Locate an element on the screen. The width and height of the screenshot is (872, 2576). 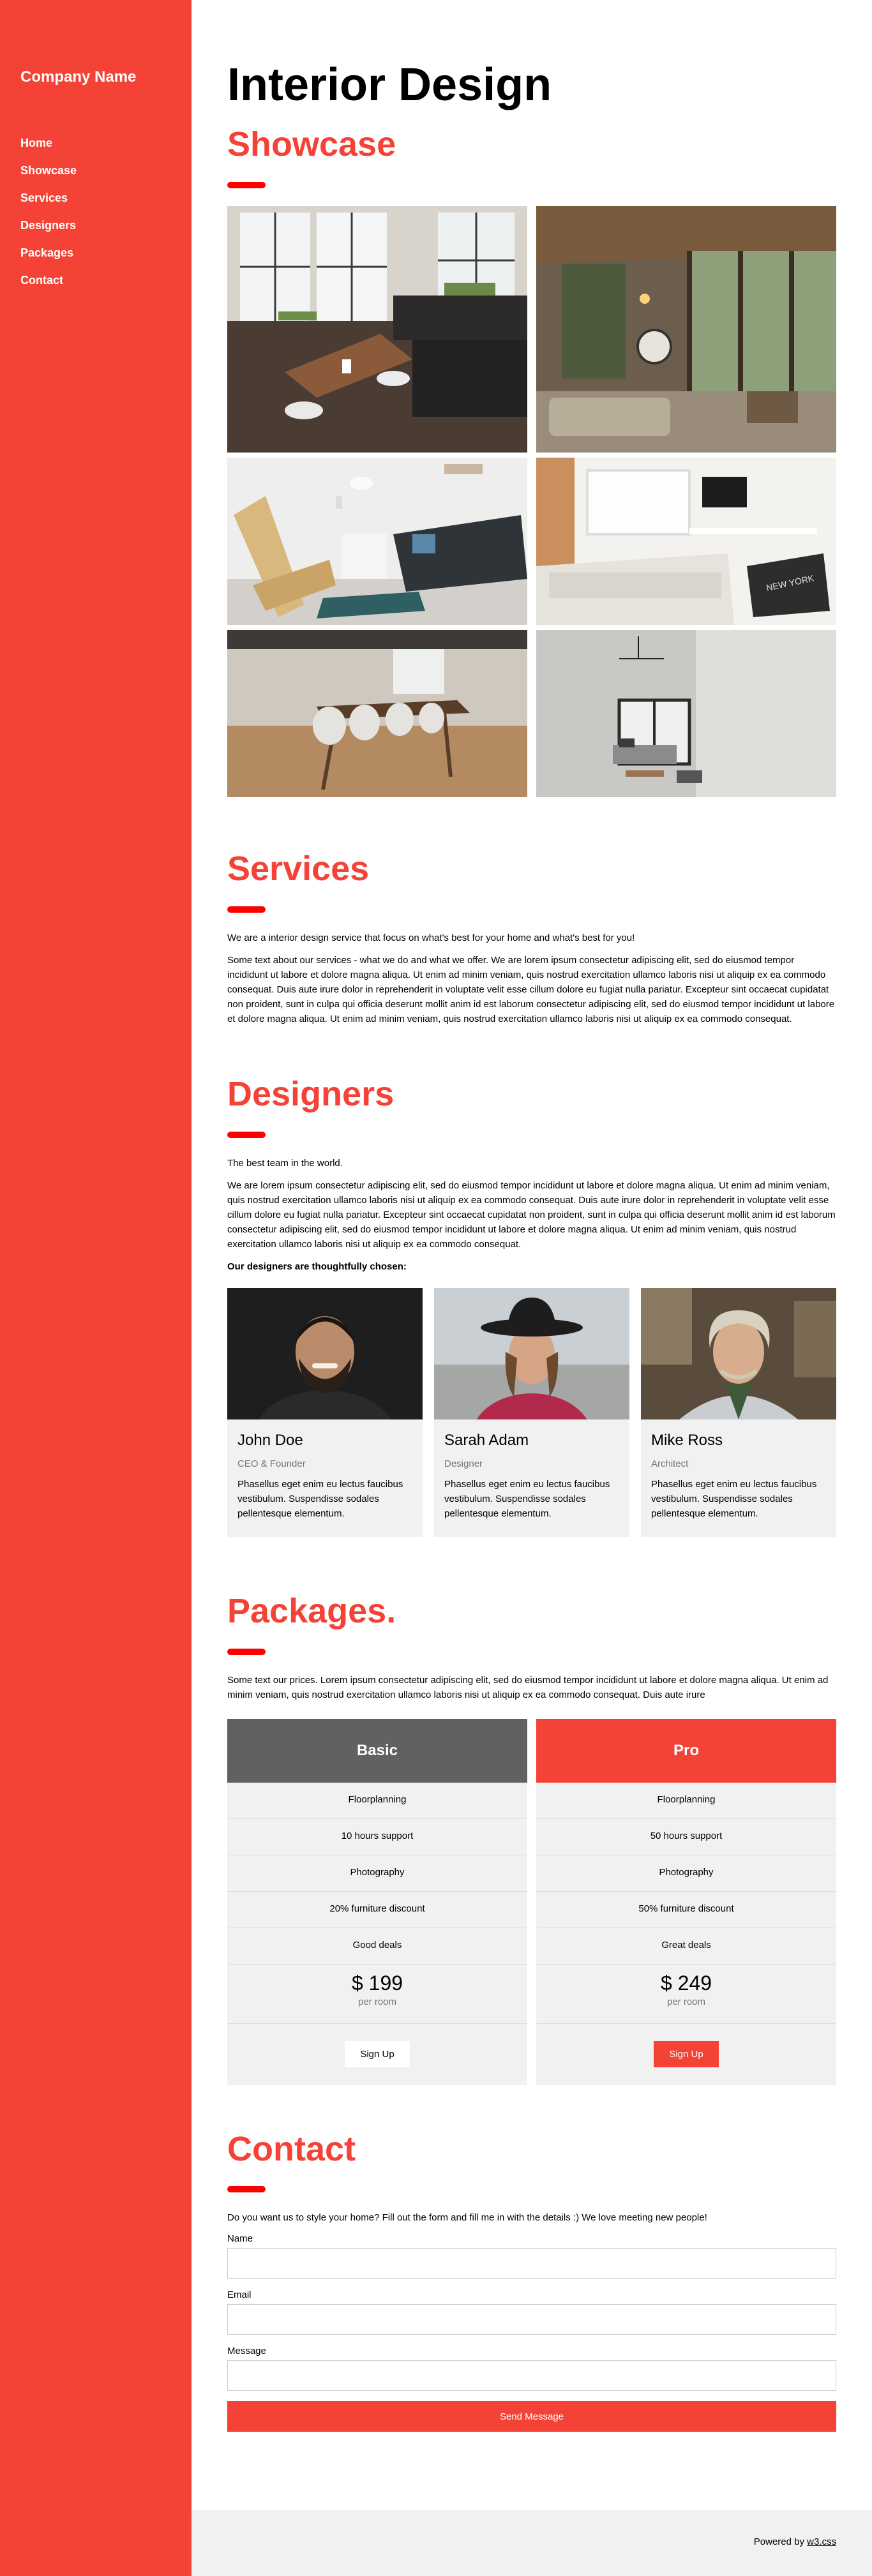
designer-role: CEO & Founder is located at coordinates (271, 1464).